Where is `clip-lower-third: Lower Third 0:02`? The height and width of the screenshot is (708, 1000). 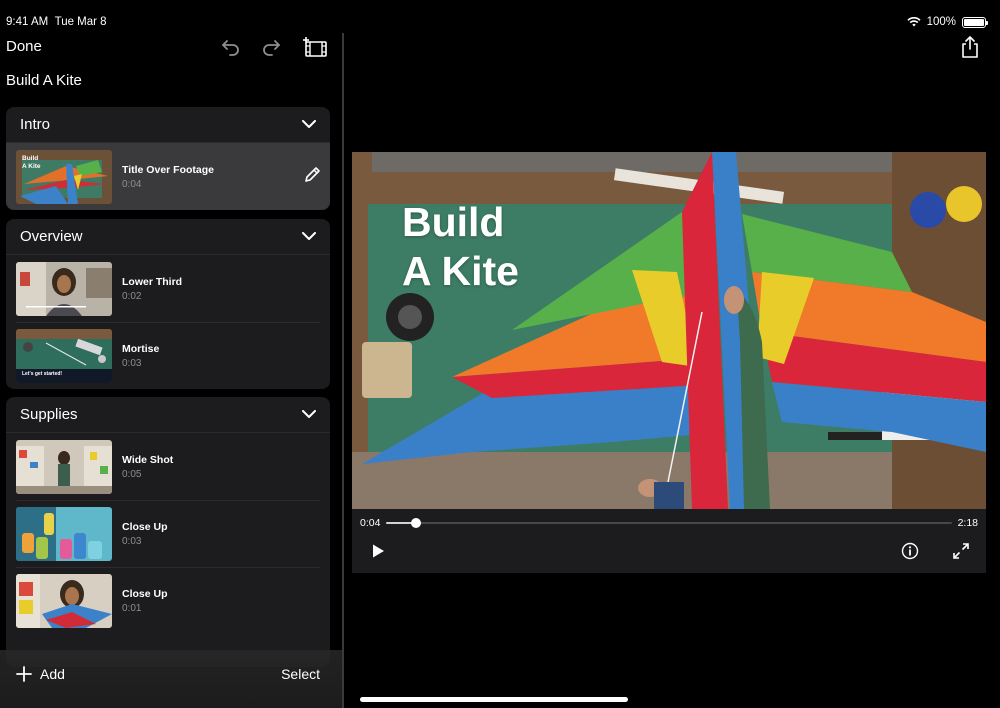 clip-lower-third: Lower Third 0:02 is located at coordinates (168, 288).